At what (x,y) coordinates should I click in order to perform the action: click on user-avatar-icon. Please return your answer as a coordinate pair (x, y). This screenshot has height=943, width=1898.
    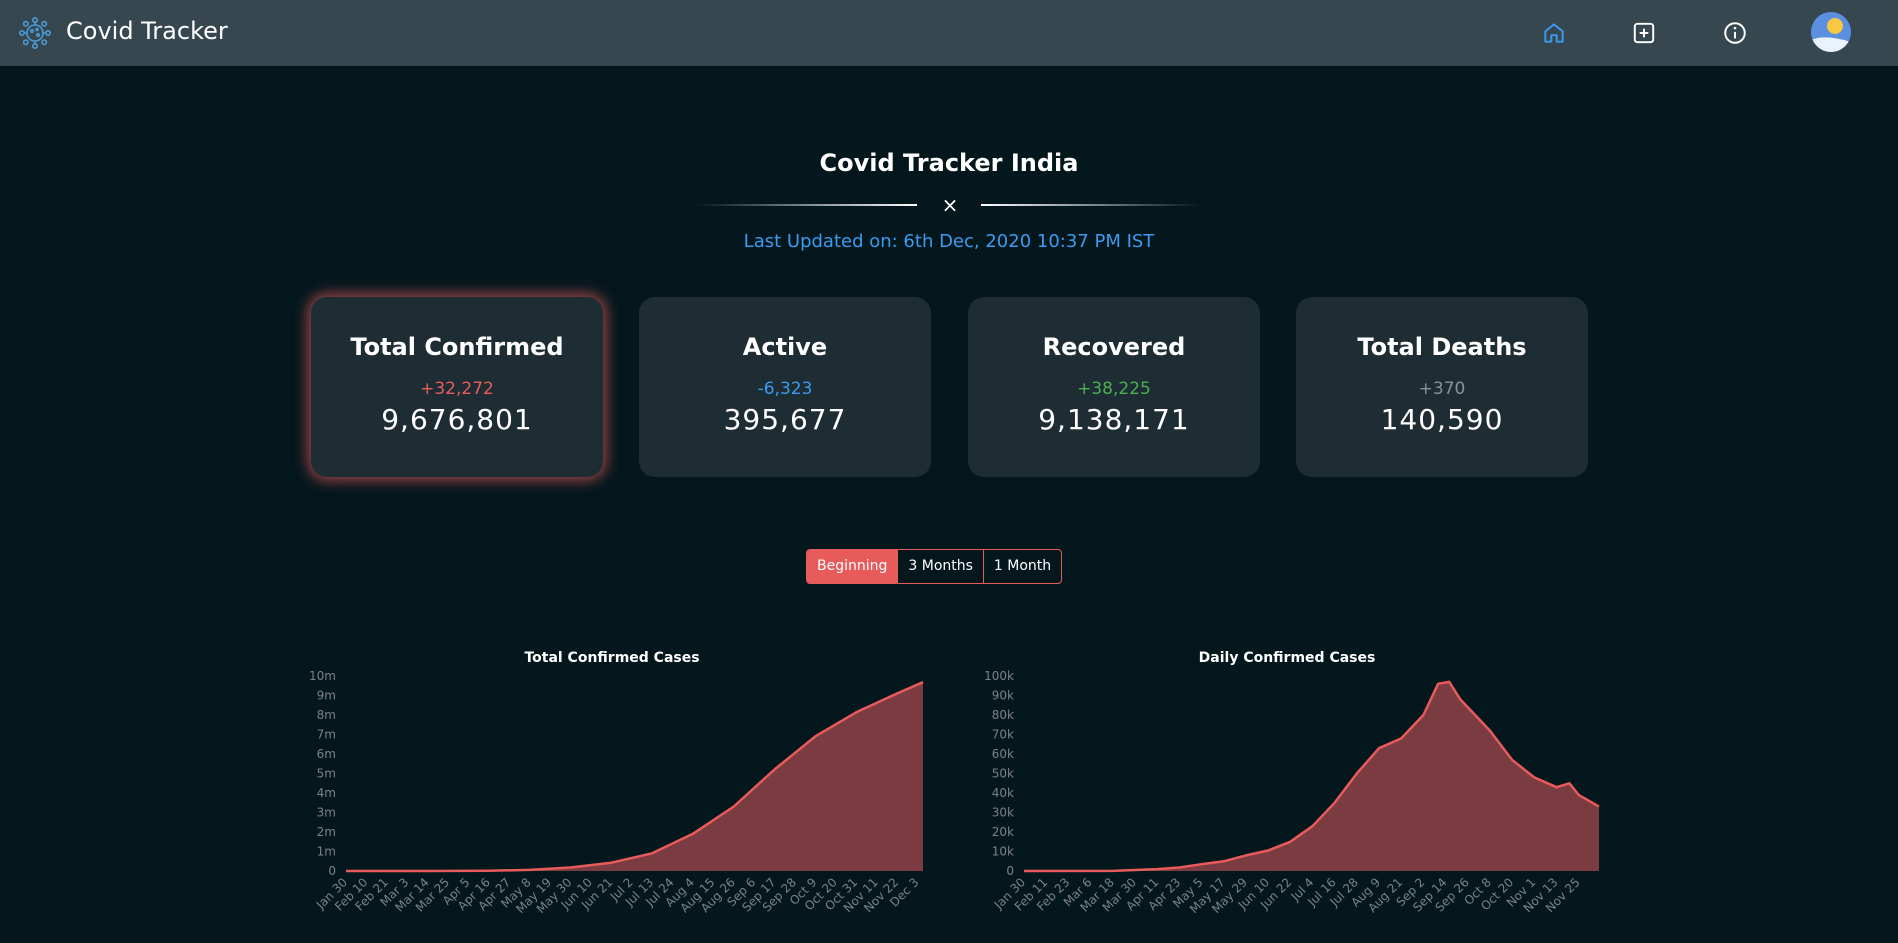
    Looking at the image, I should click on (1831, 32).